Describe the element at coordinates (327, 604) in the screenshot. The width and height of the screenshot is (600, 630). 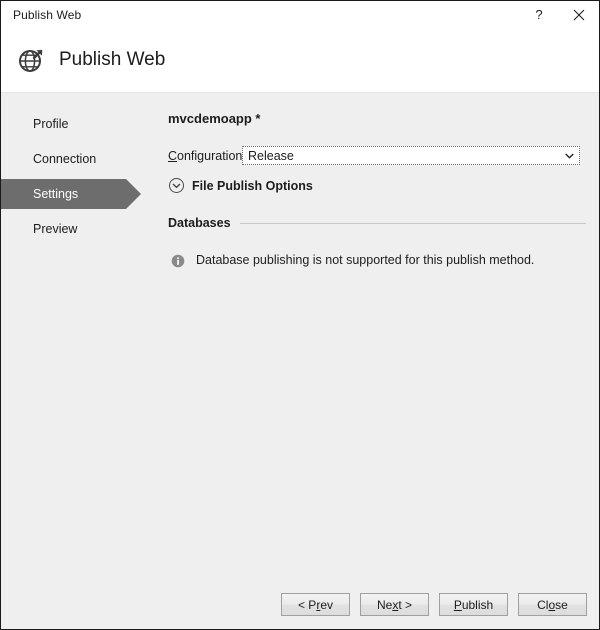
I see `prev-label-after: ev` at that location.